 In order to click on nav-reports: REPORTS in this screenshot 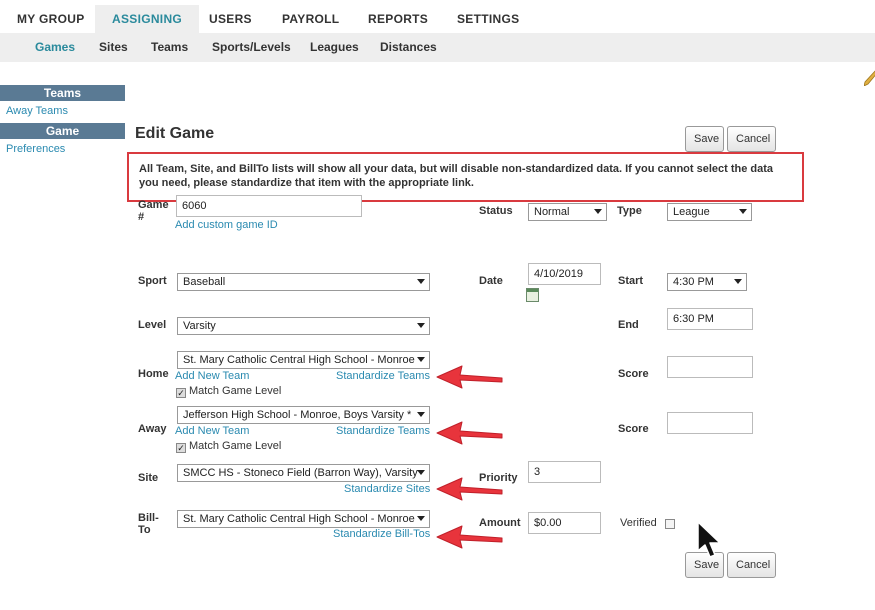, I will do `click(398, 19)`.